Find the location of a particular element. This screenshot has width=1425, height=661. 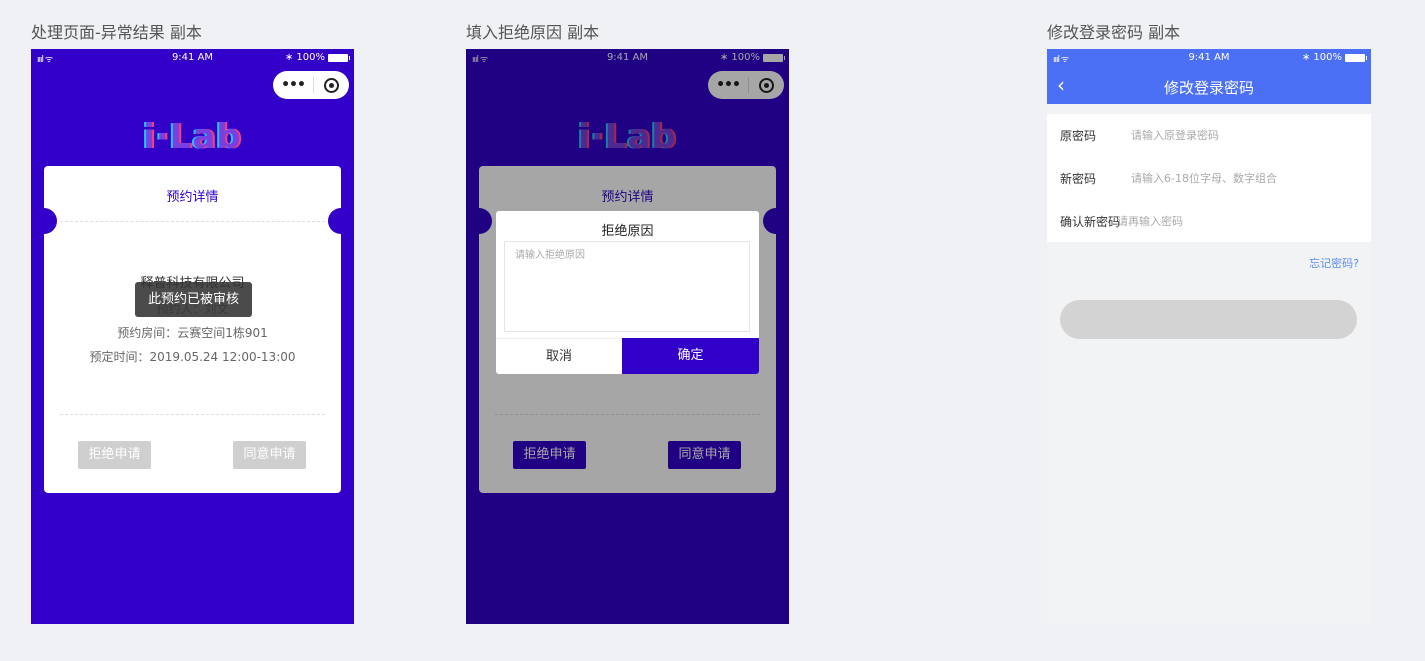

close-circle-icon is located at coordinates (331, 85).